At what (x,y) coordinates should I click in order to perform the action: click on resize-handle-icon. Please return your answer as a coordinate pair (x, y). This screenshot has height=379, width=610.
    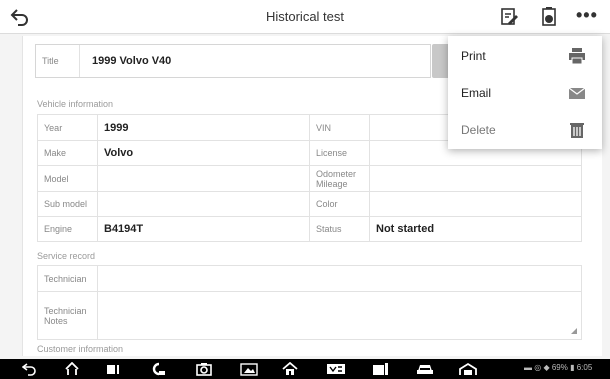
    Looking at the image, I should click on (574, 331).